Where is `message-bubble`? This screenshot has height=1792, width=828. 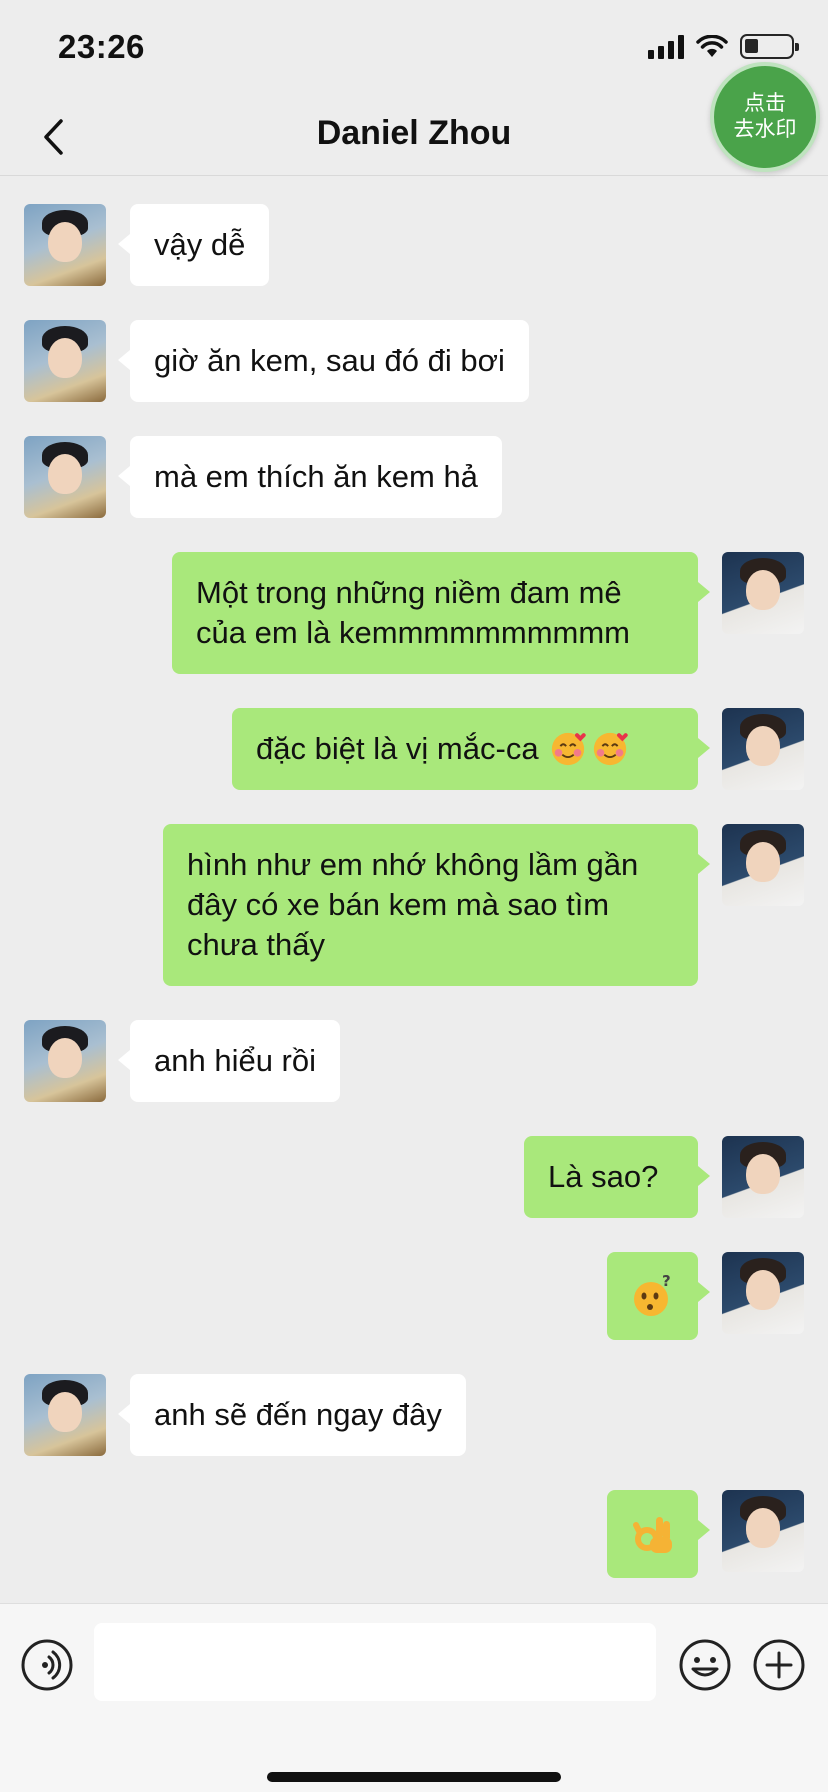
message-bubble is located at coordinates (658, 1534).